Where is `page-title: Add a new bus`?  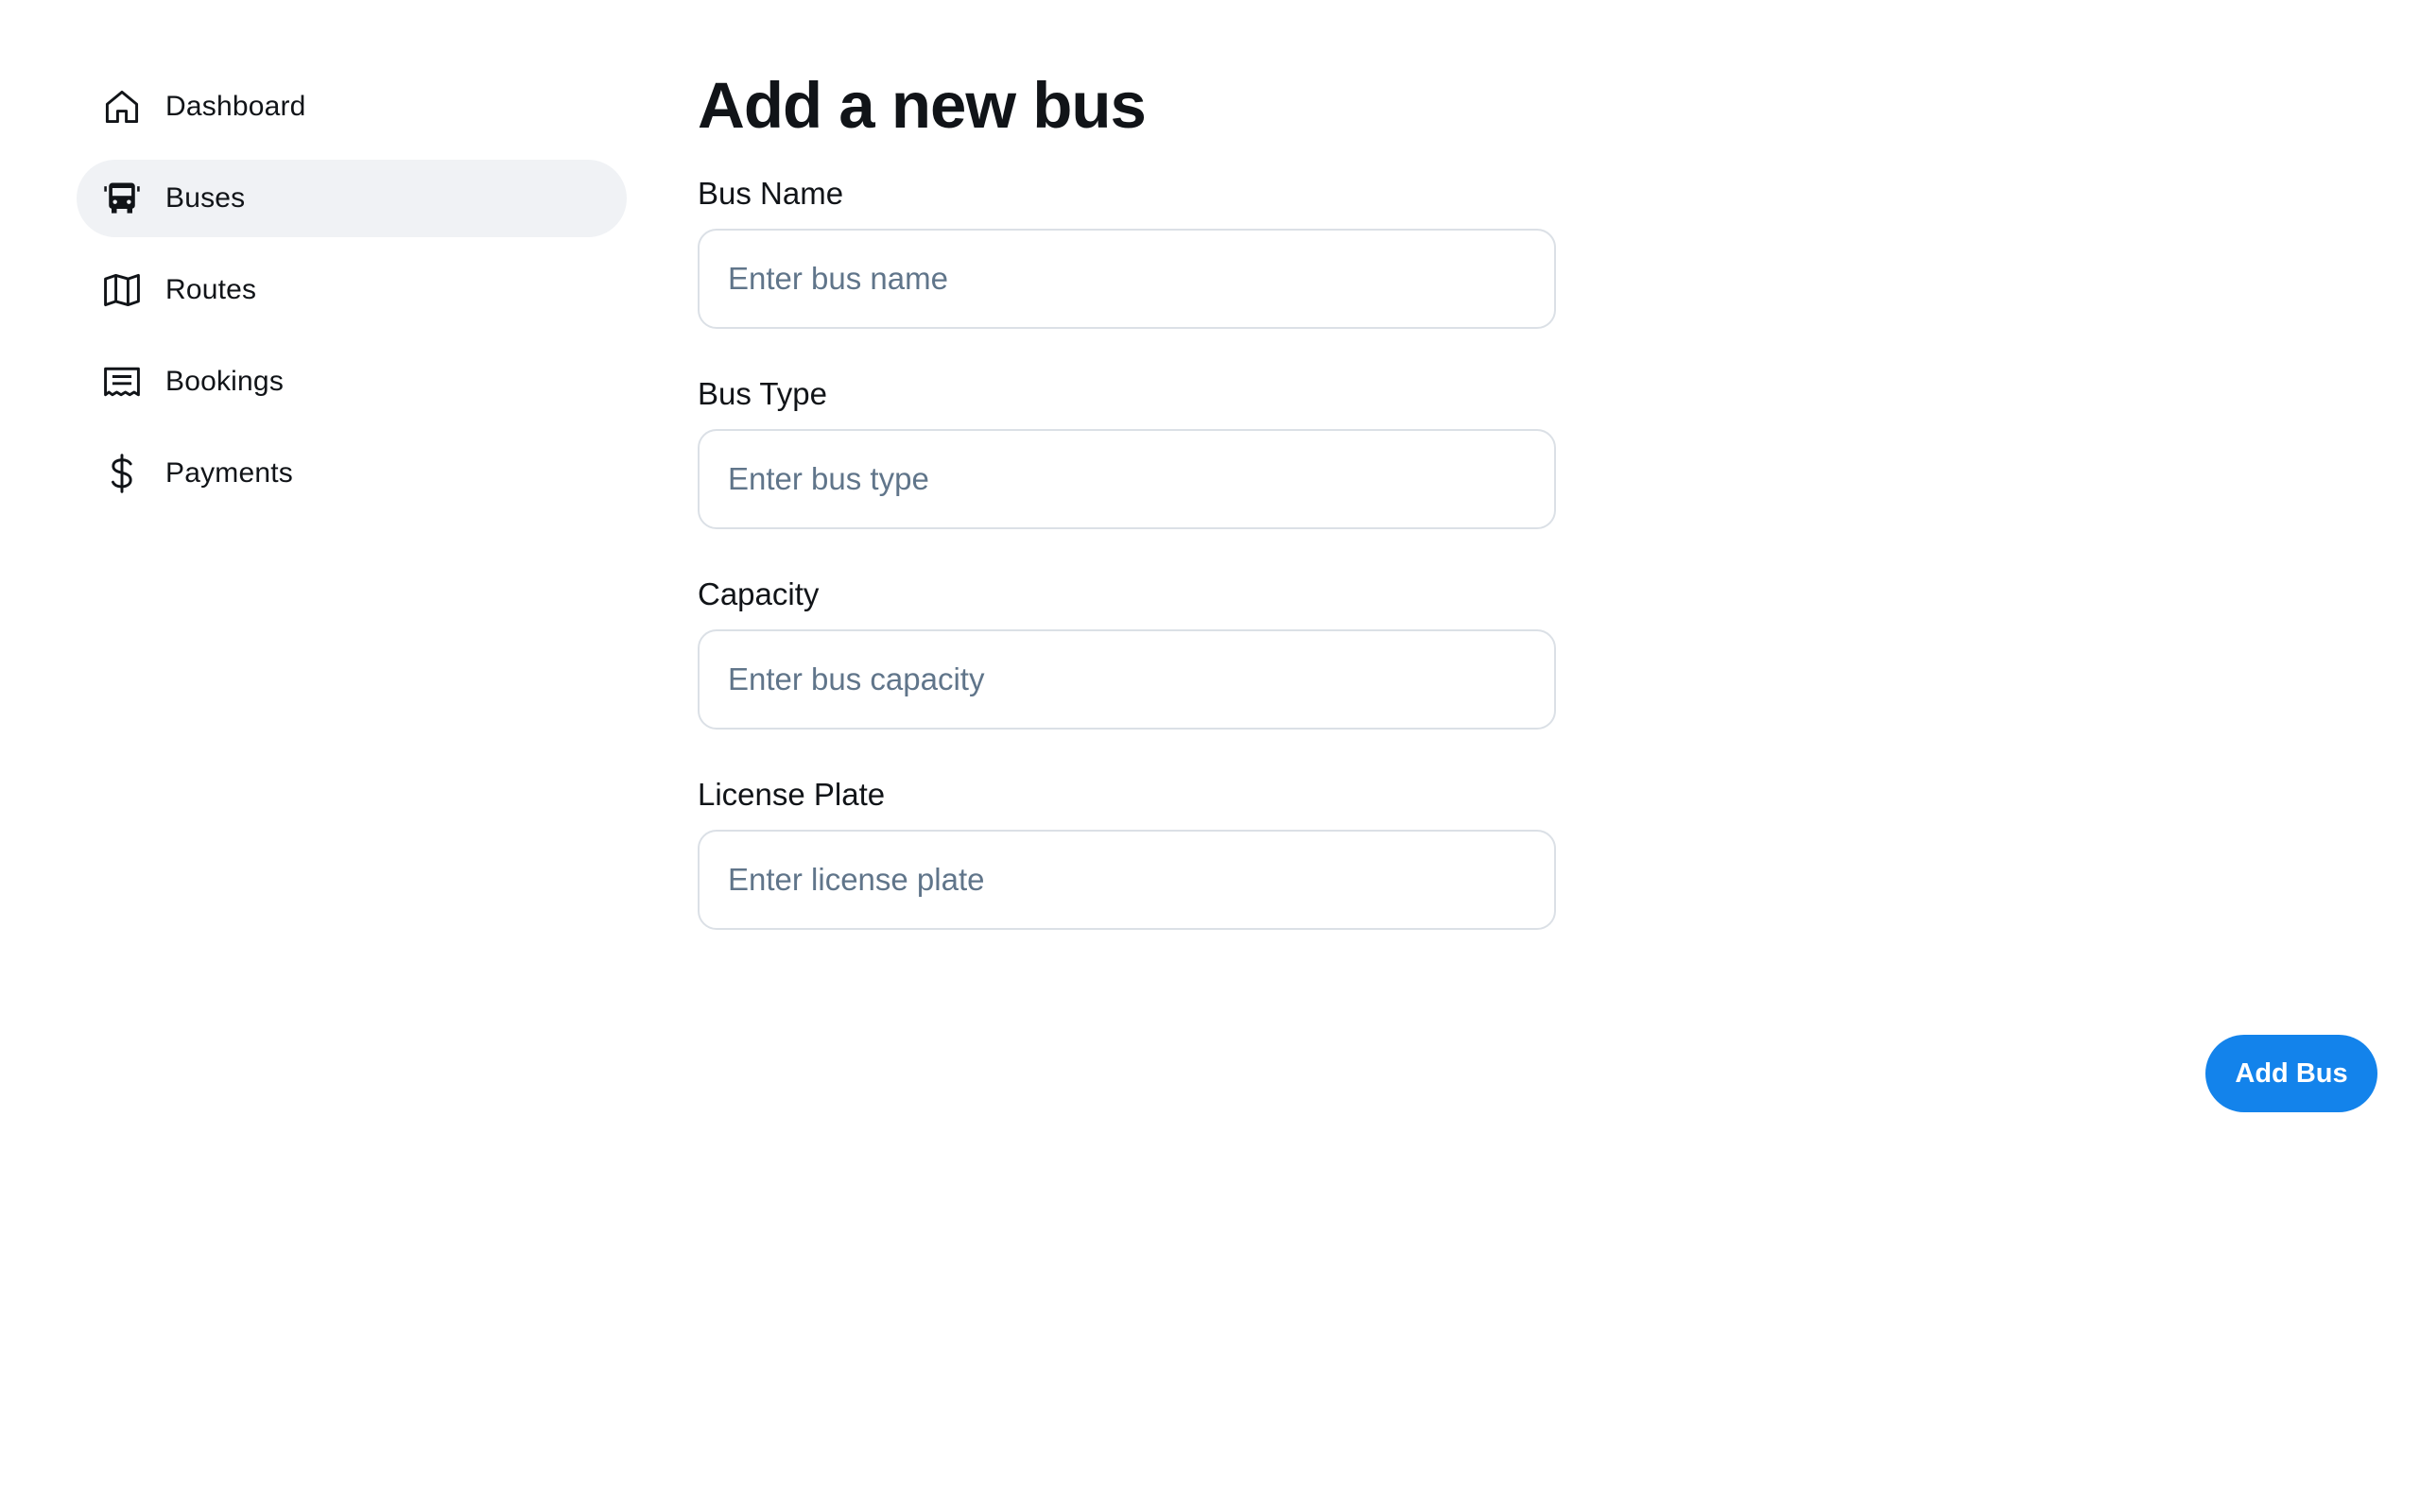 page-title: Add a new bus is located at coordinates (922, 105).